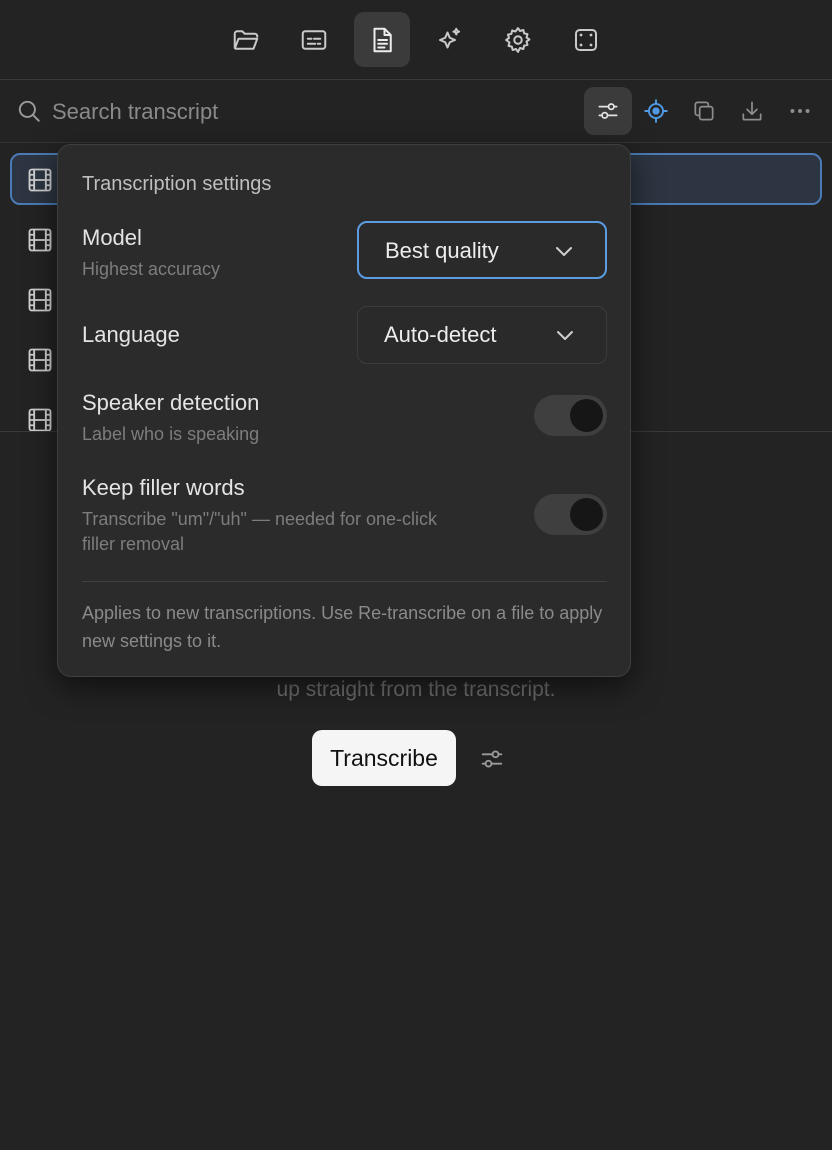 Image resolution: width=832 pixels, height=1150 pixels. I want to click on search-input, so click(242, 112).